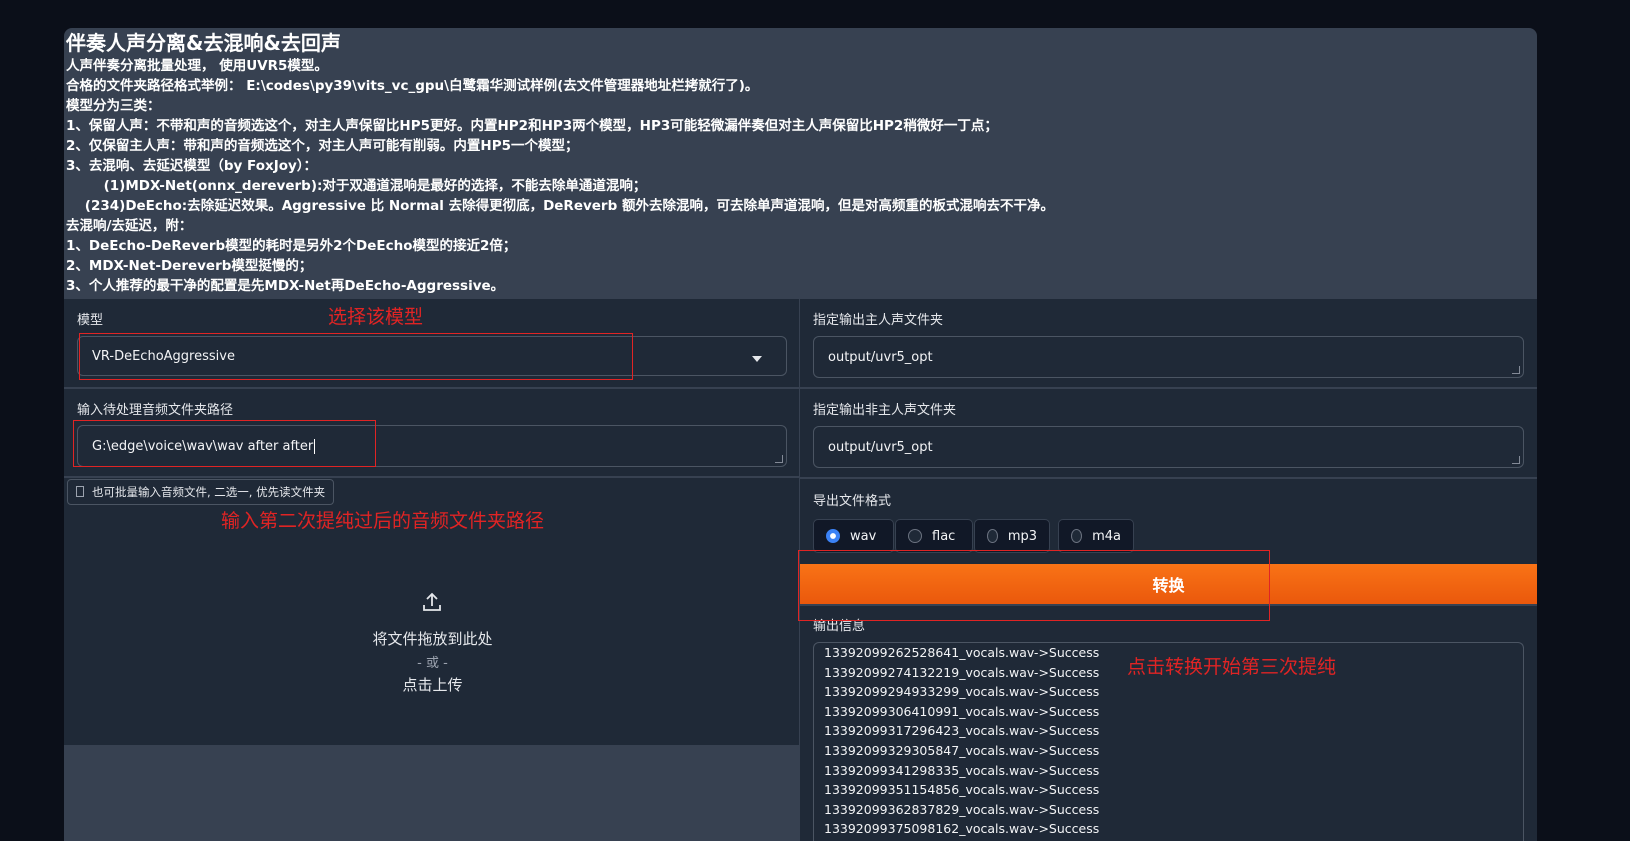  Describe the element at coordinates (224, 443) in the screenshot. I see `annotation-box-input` at that location.